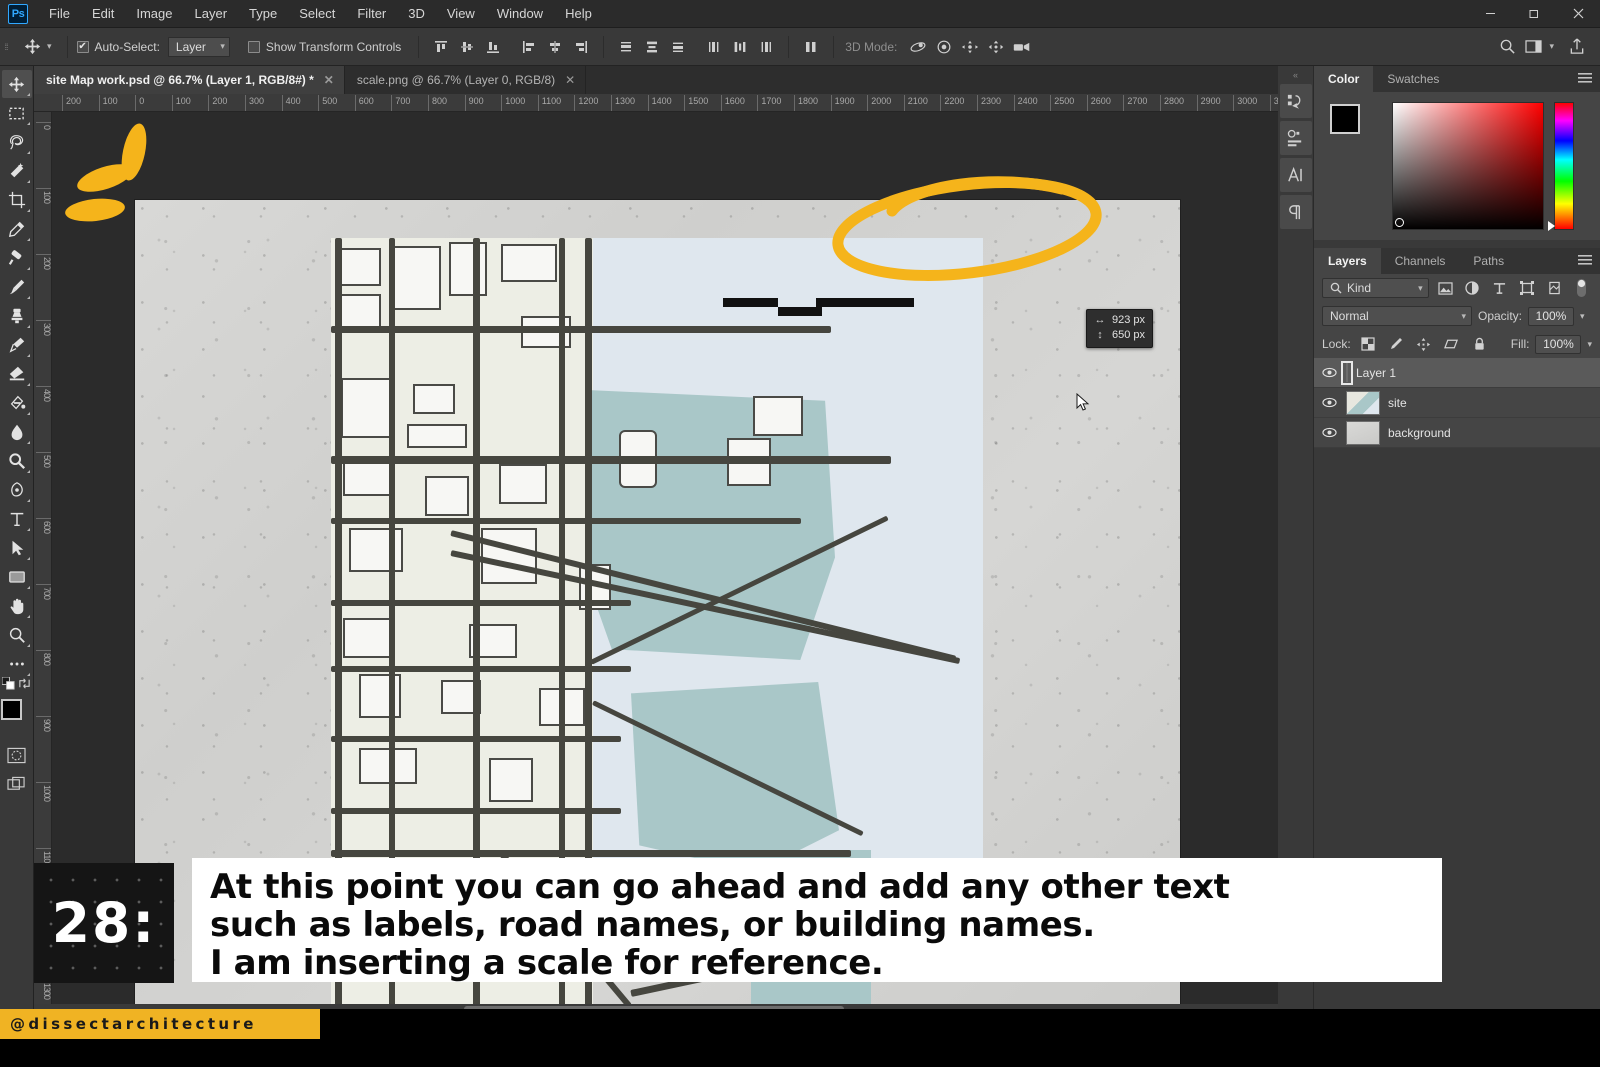 Image resolution: width=1600 pixels, height=1067 pixels. I want to click on foreground-background-swatches, so click(16, 715).